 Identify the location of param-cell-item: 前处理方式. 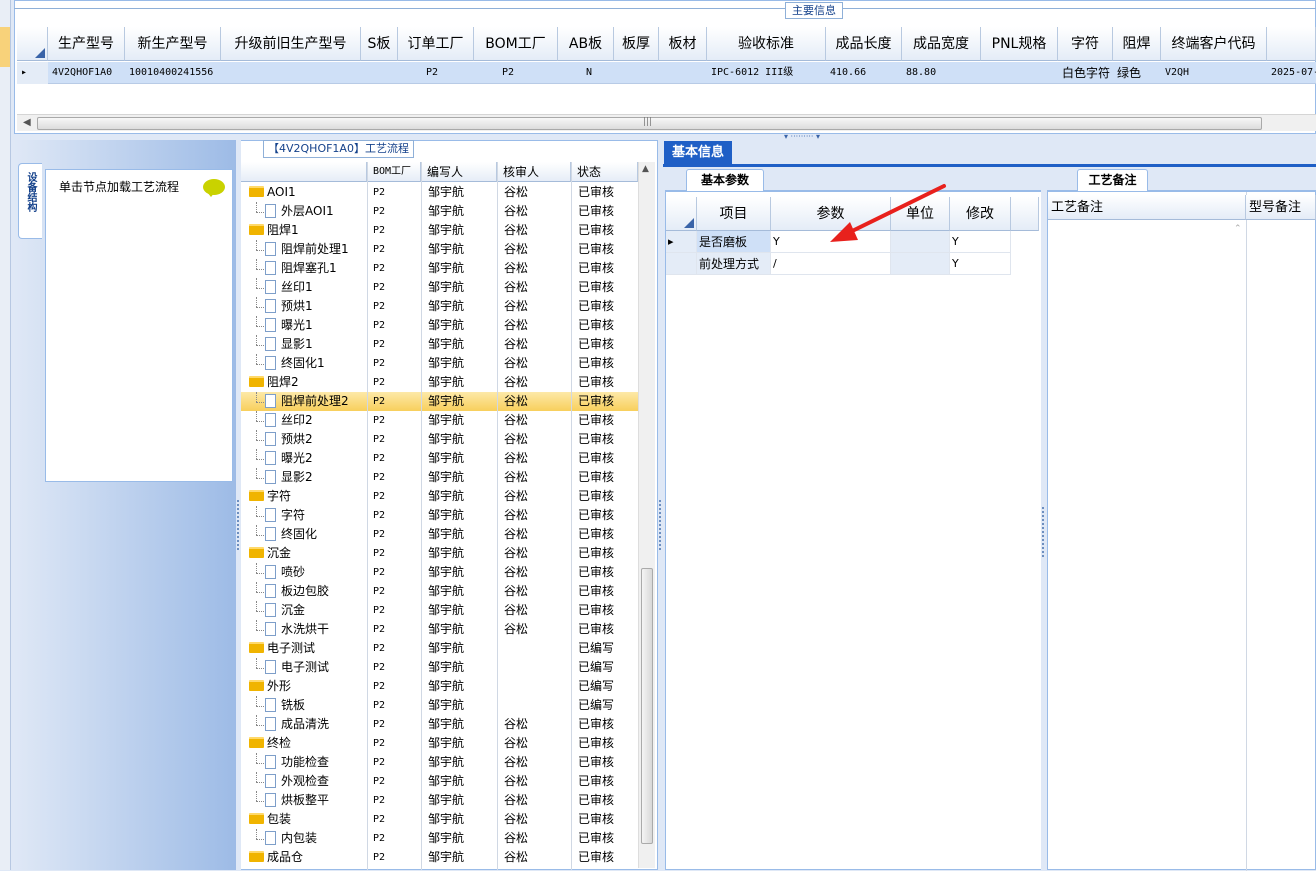
(734, 264).